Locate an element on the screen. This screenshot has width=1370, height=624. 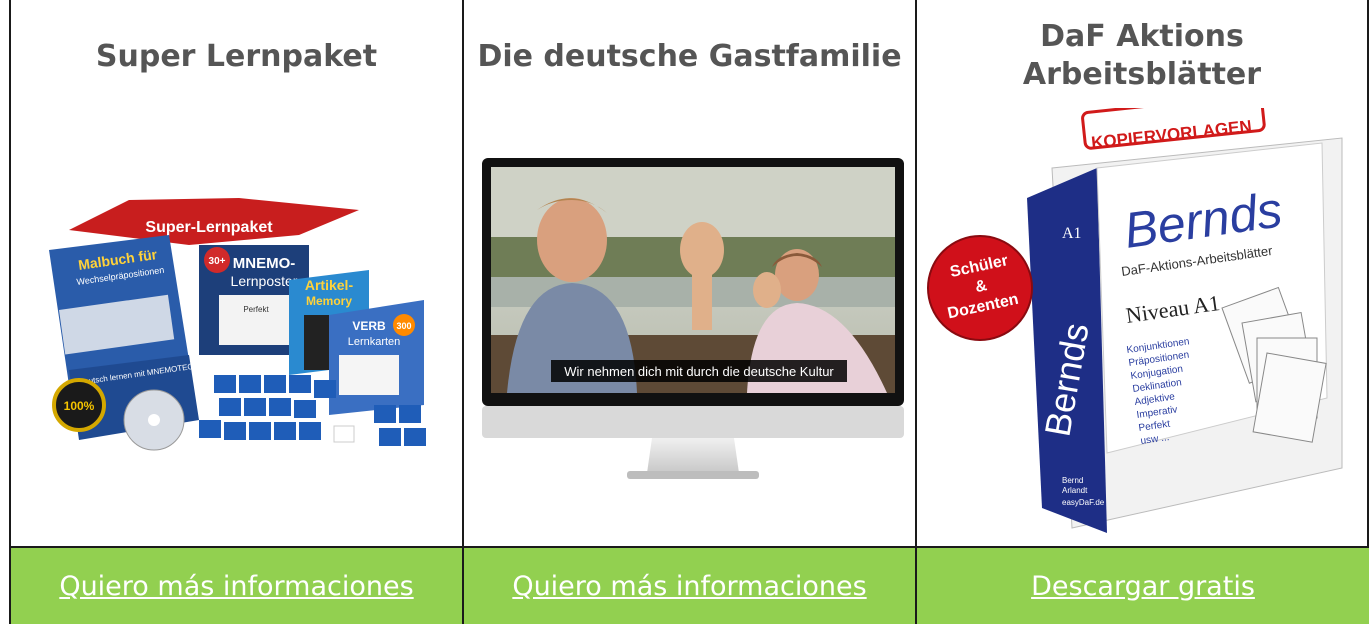
cta-cell-arbeitsblaetter: Descargar gratis is located at coordinates (1143, 585).